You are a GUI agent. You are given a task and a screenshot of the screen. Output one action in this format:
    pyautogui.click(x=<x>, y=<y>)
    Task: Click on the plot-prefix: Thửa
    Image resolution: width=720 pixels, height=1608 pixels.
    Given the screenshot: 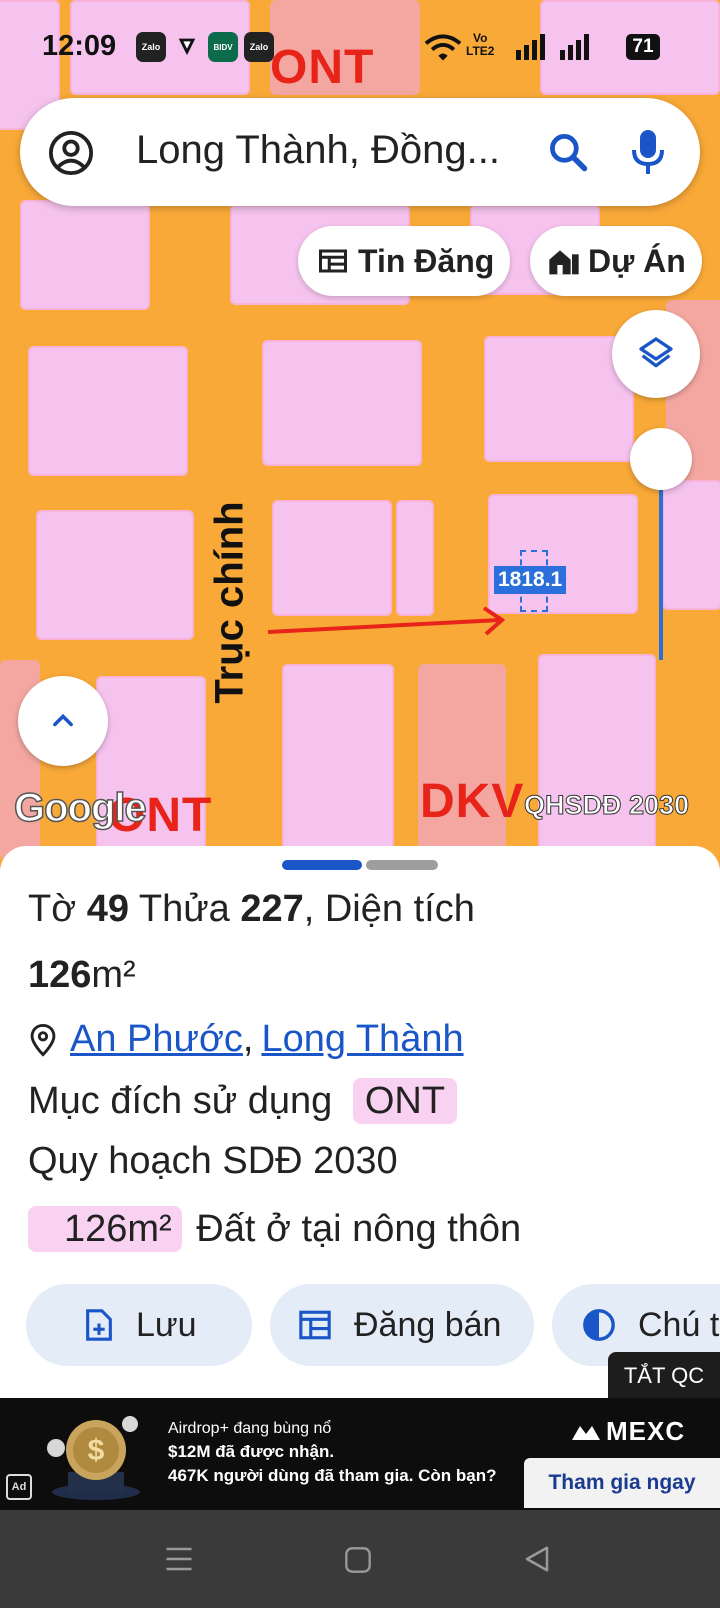 What is the action you would take?
    pyautogui.click(x=184, y=909)
    